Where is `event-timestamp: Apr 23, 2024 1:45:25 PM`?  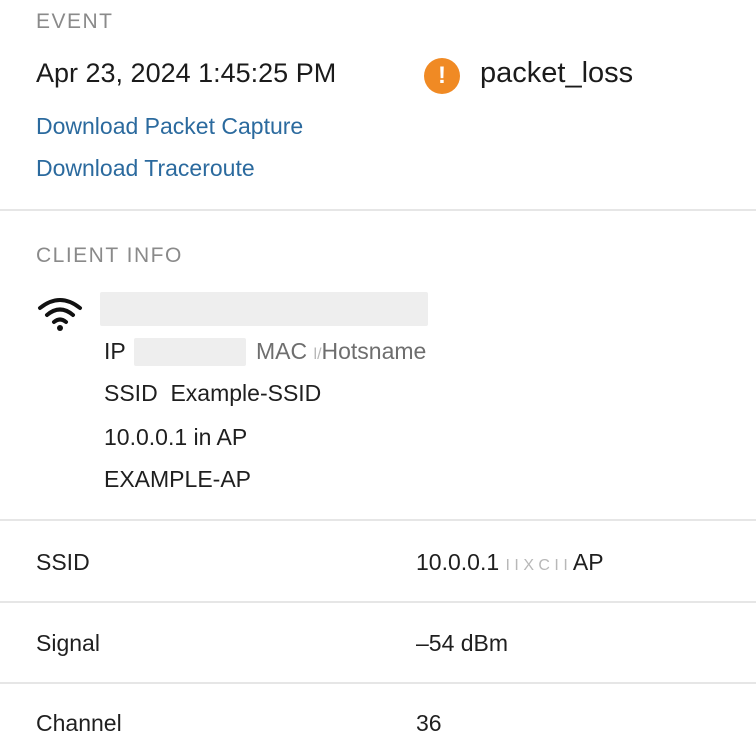 event-timestamp: Apr 23, 2024 1:45:25 PM is located at coordinates (186, 73).